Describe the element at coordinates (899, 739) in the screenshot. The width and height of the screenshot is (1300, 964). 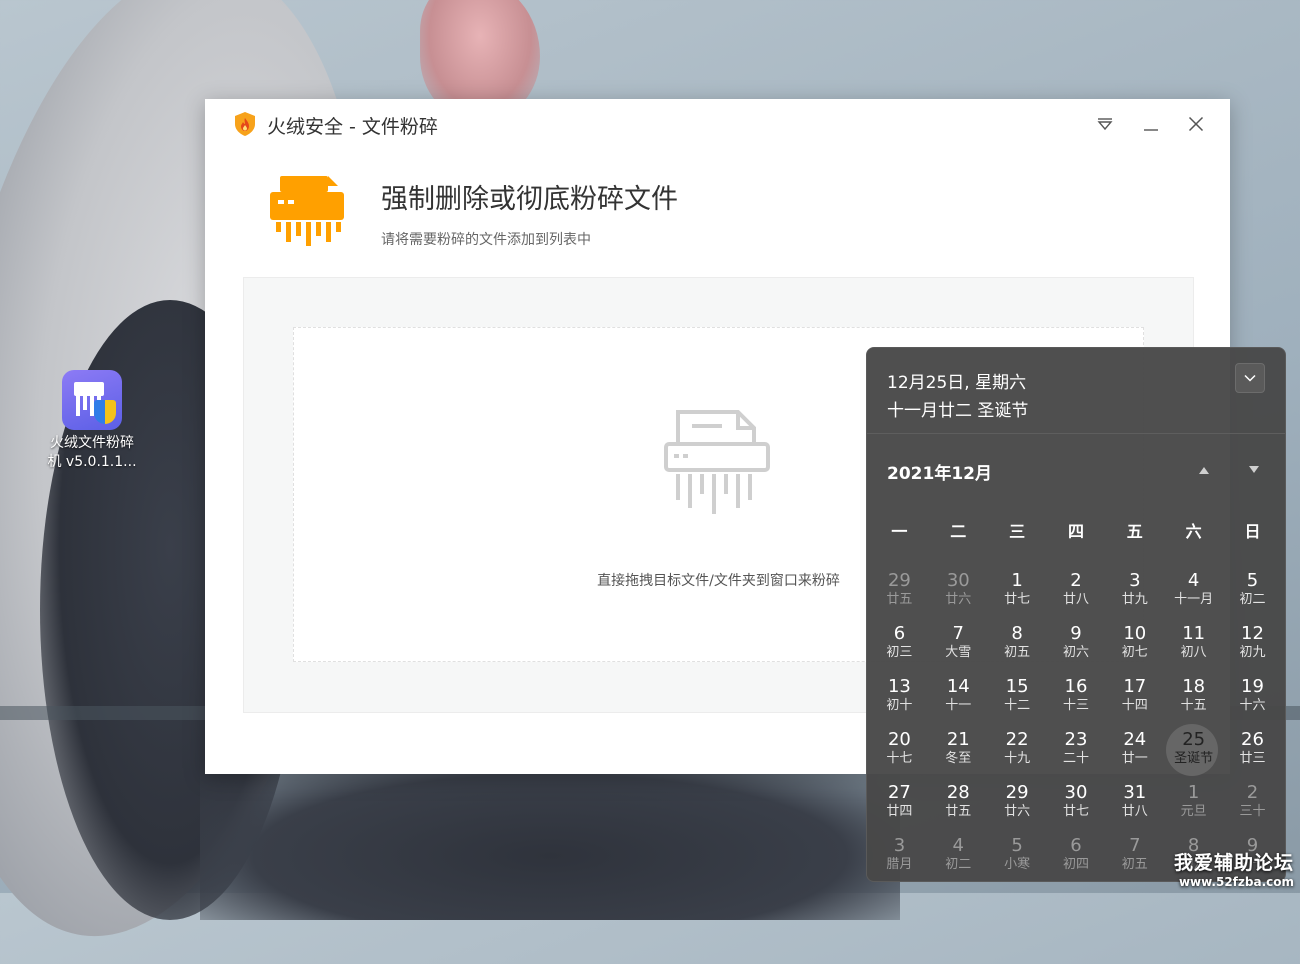
I see `day-number: 20` at that location.